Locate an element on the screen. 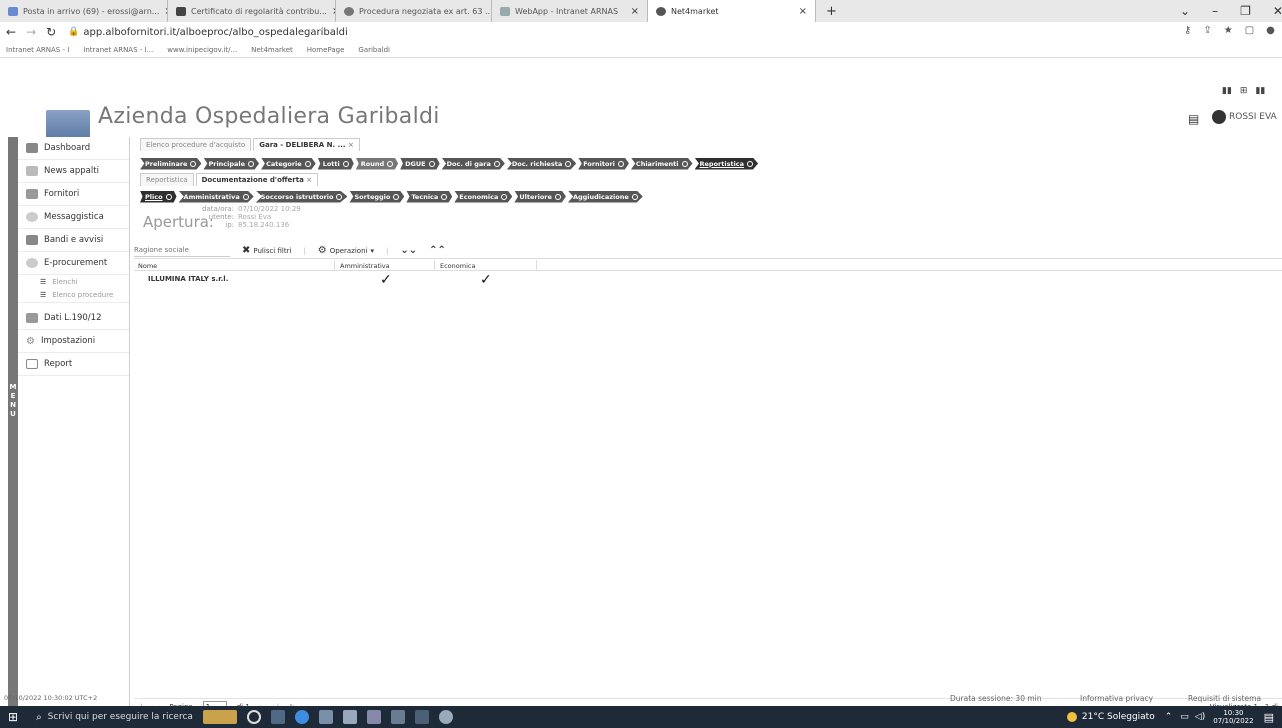  sidebar-item-dashboard: Dashboard is located at coordinates (73, 148).